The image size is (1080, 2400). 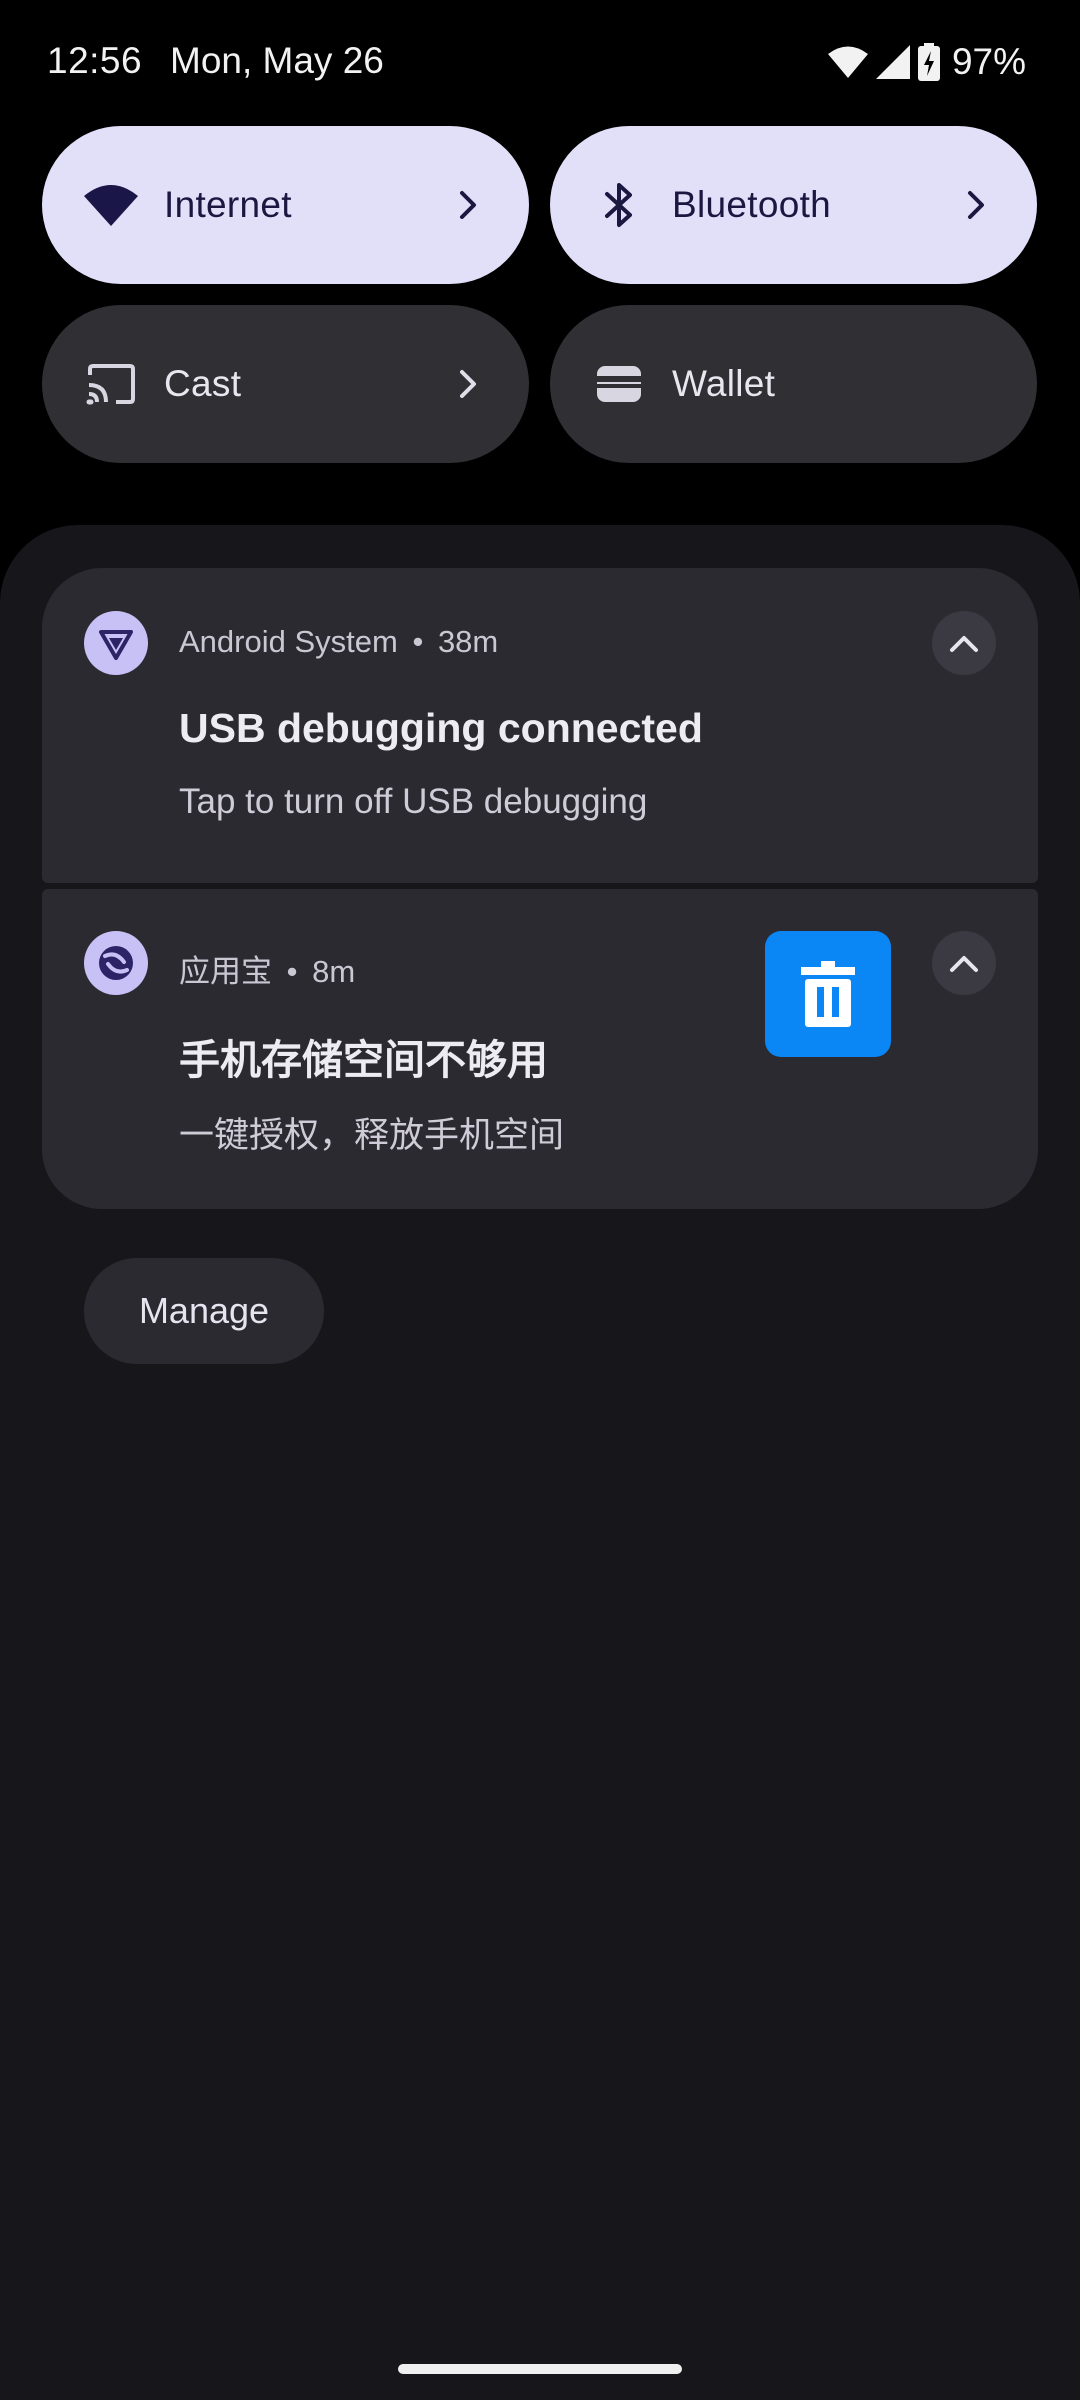 I want to click on notification-header: Android System • 38m, so click(x=338, y=642).